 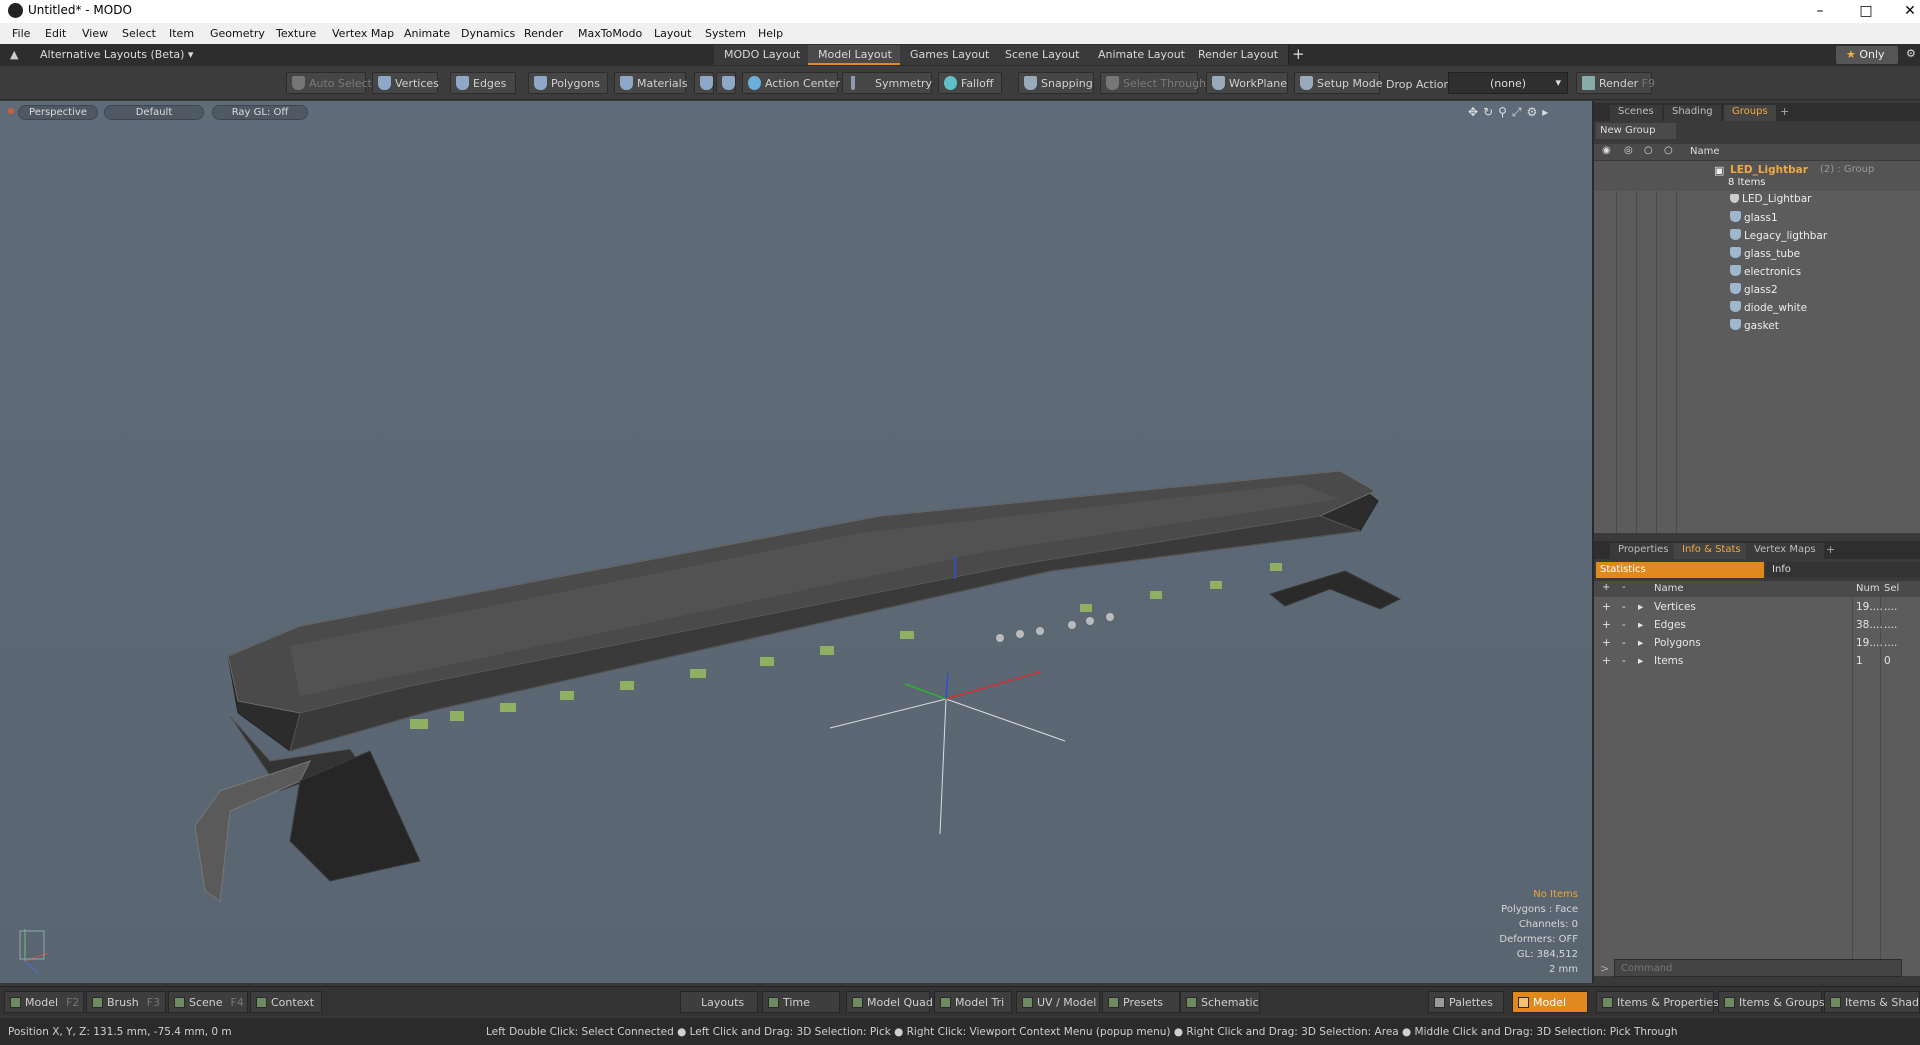 What do you see at coordinates (1508, 83) in the screenshot?
I see `drop-action-select: (none) ▾` at bounding box center [1508, 83].